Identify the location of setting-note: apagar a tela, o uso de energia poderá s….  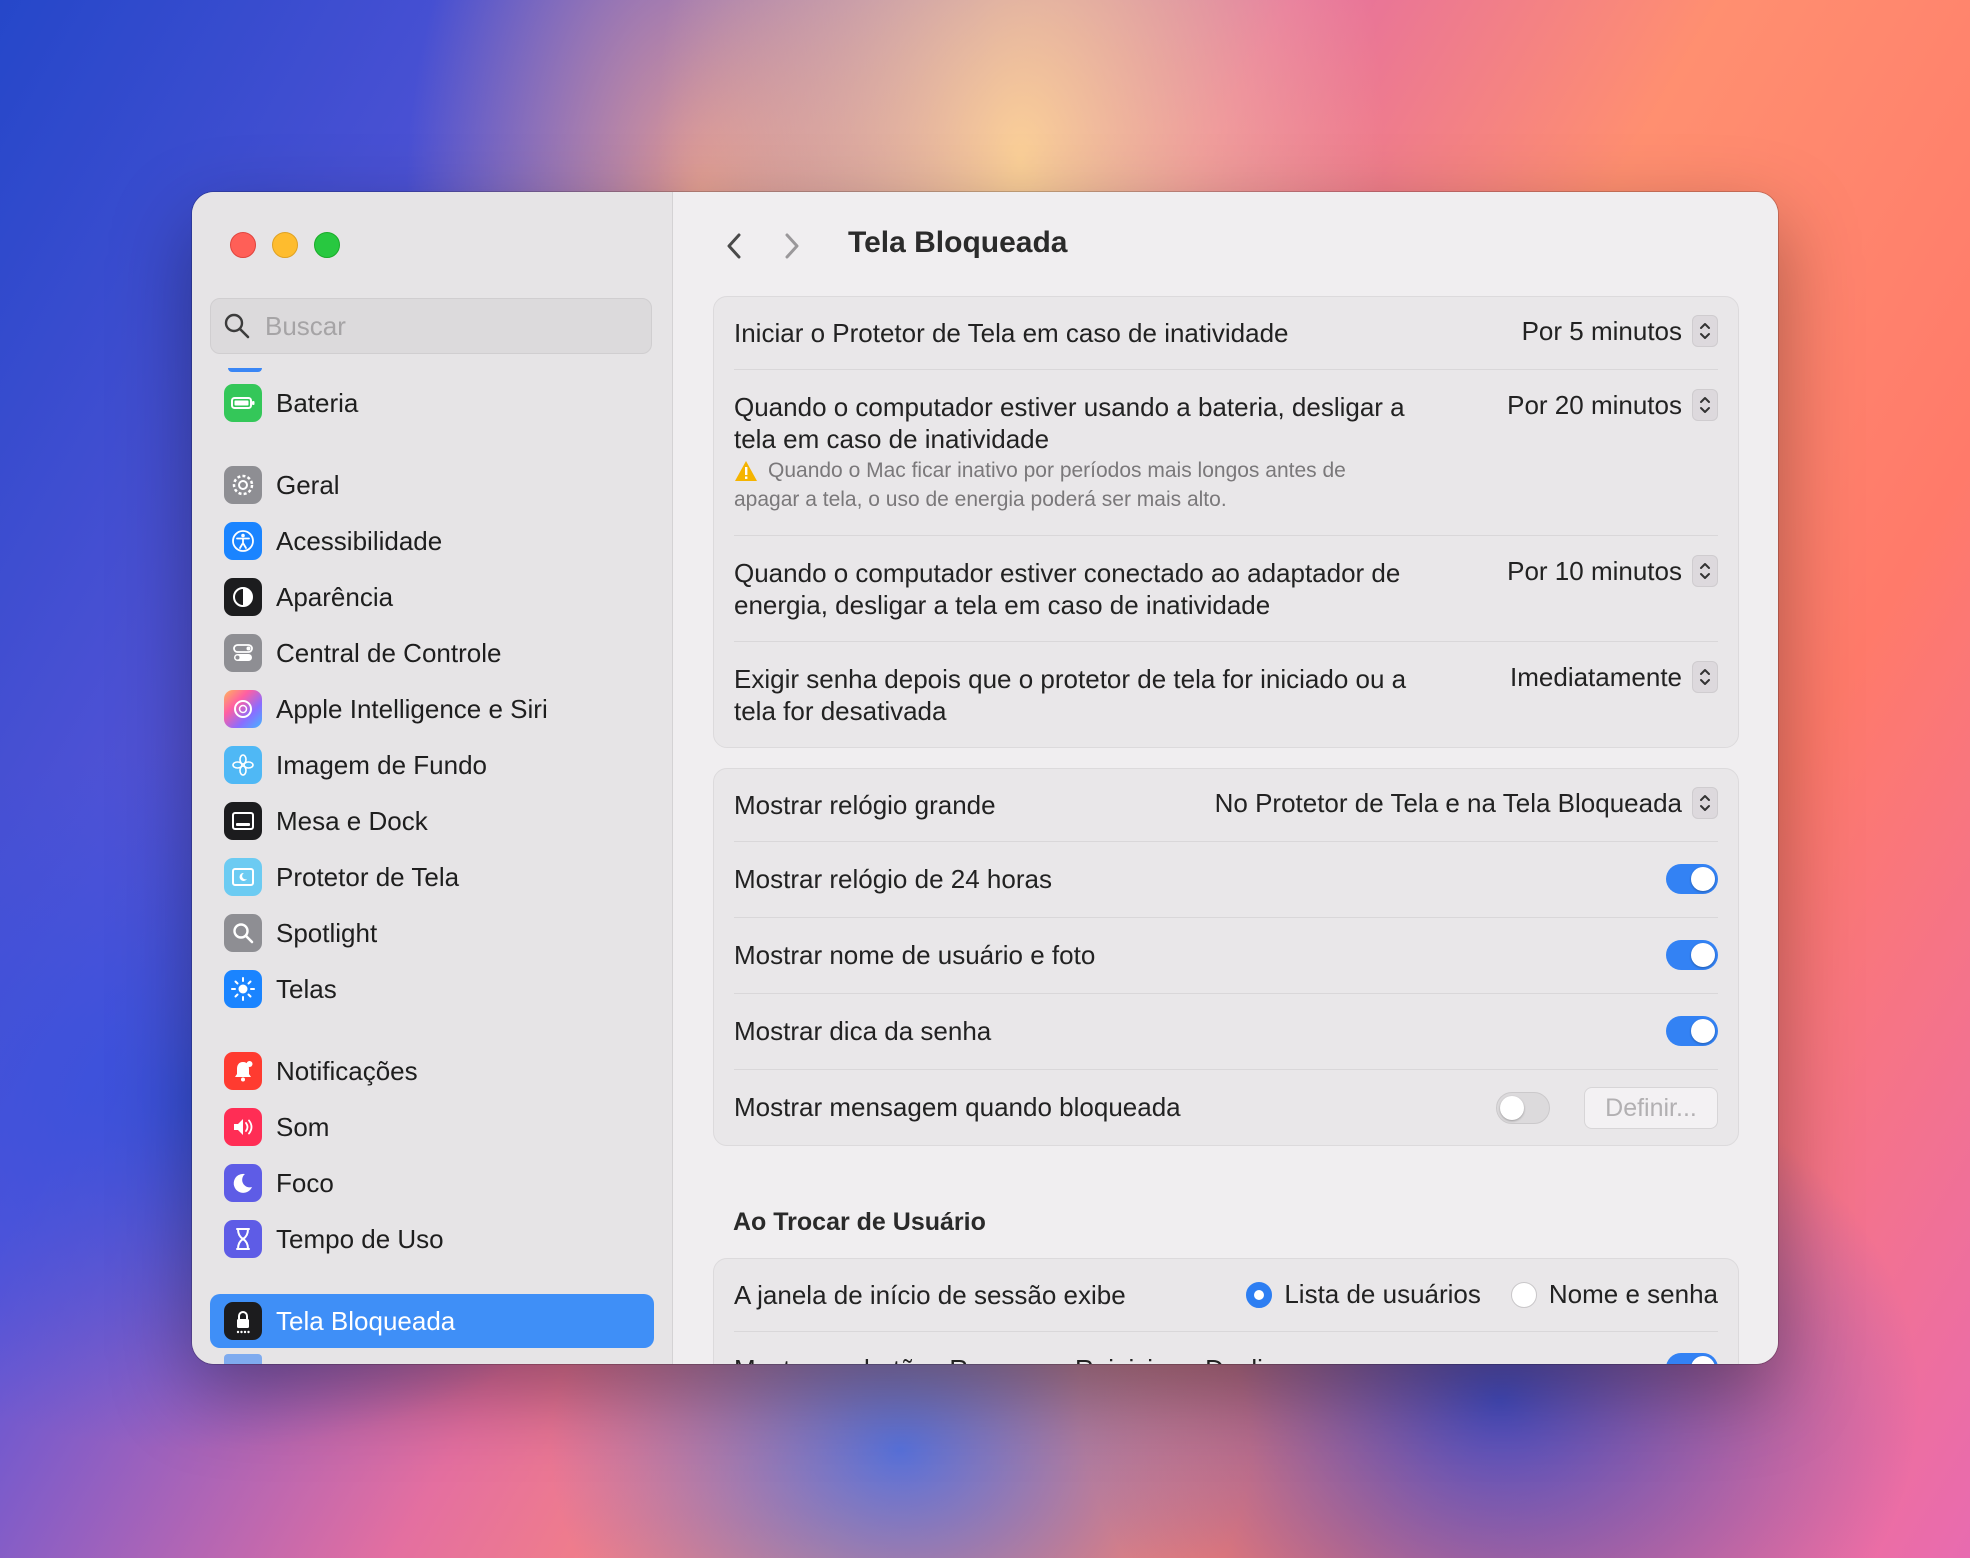
(980, 499).